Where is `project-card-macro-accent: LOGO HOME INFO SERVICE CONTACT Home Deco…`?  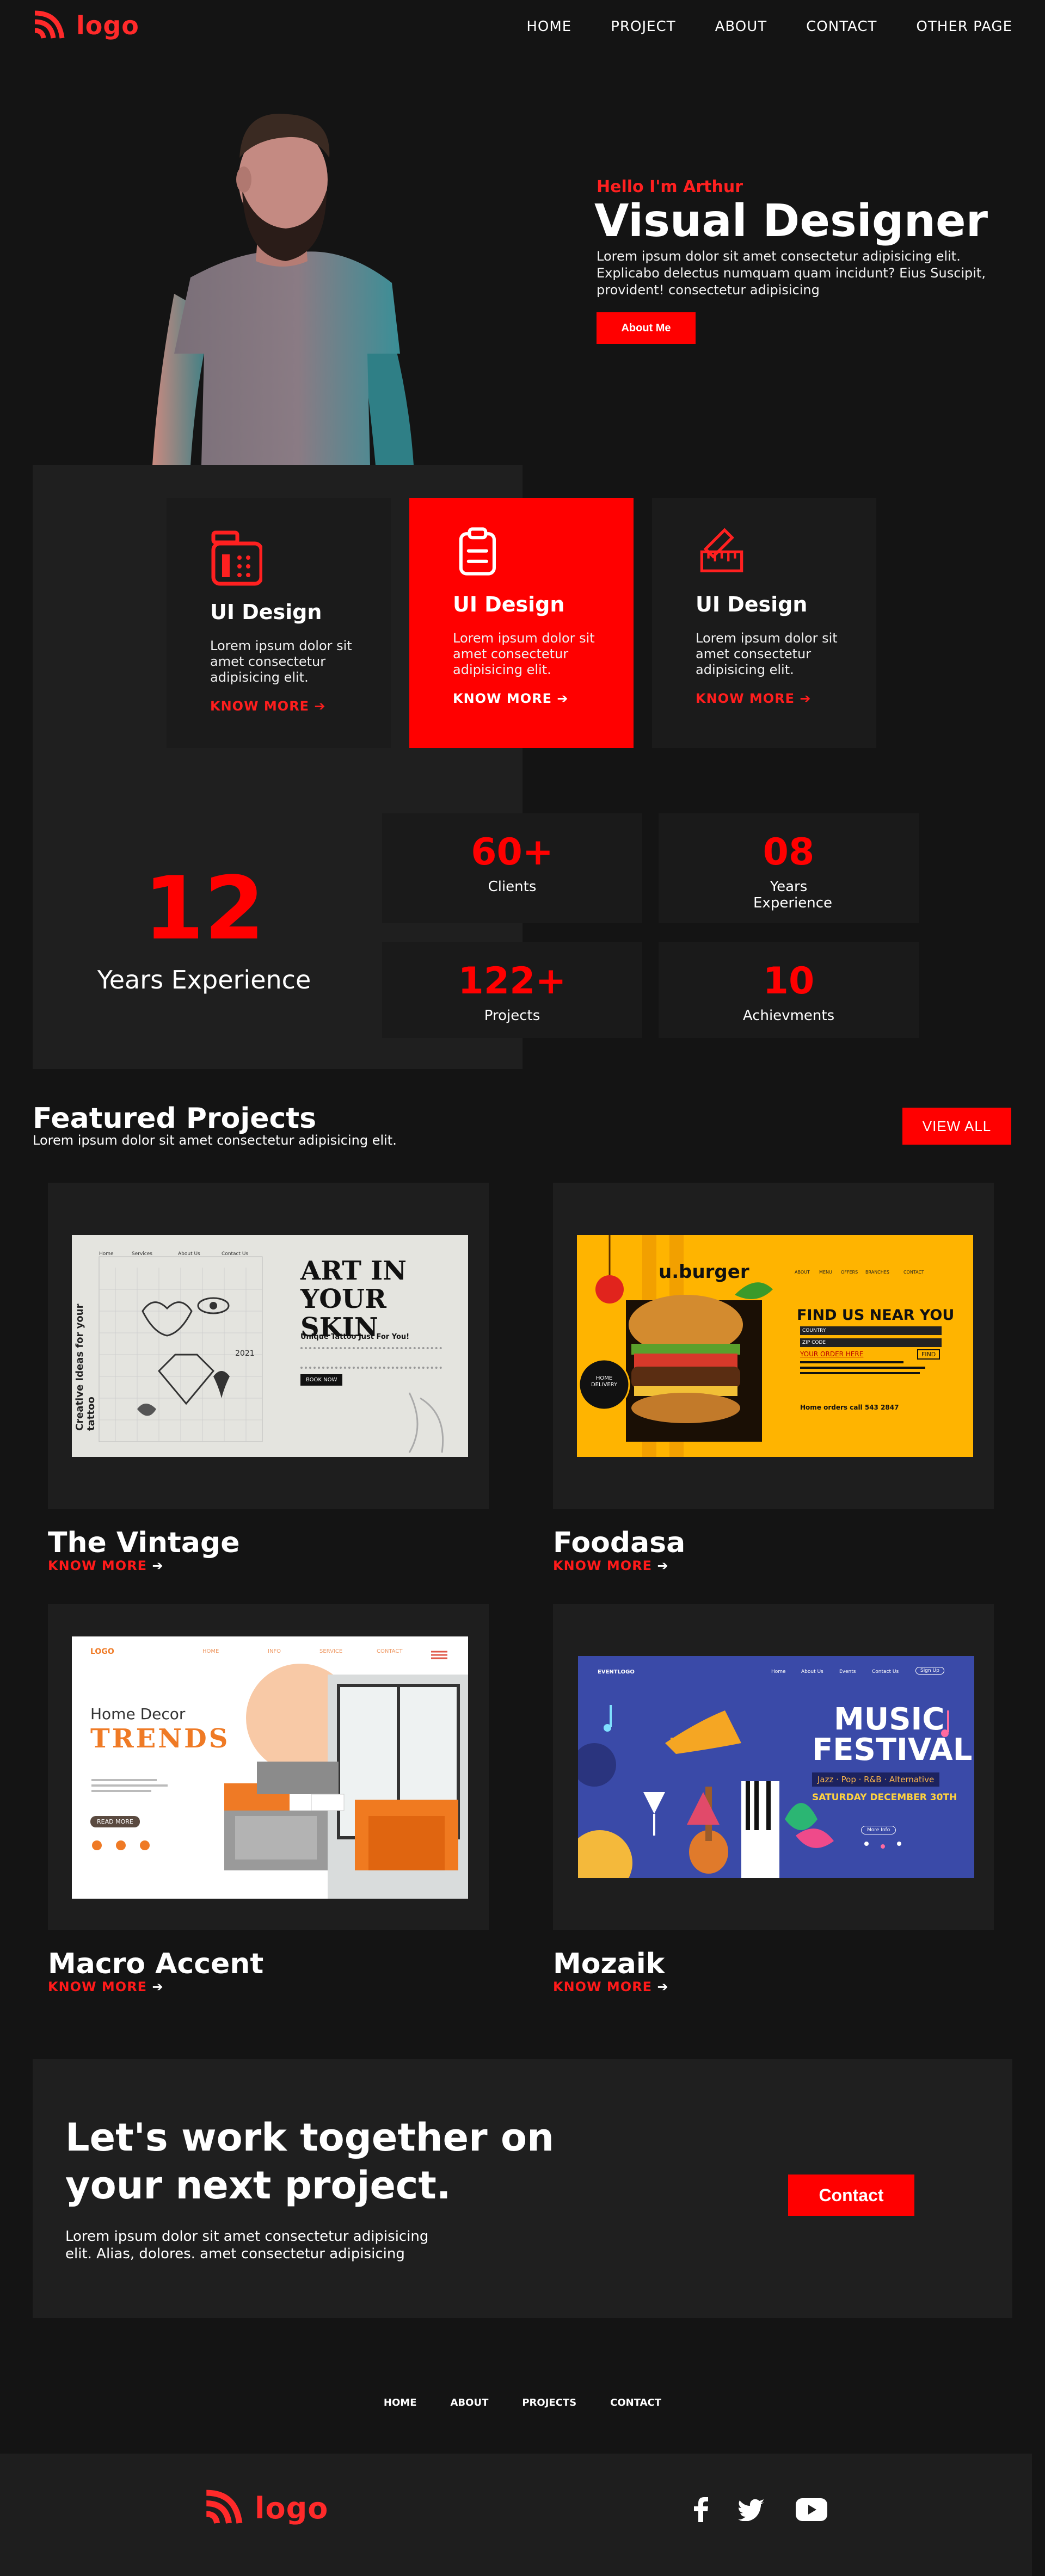
project-card-macro-accent: LOGO HOME INFO SERVICE CONTACT Home Deco… is located at coordinates (269, 1767).